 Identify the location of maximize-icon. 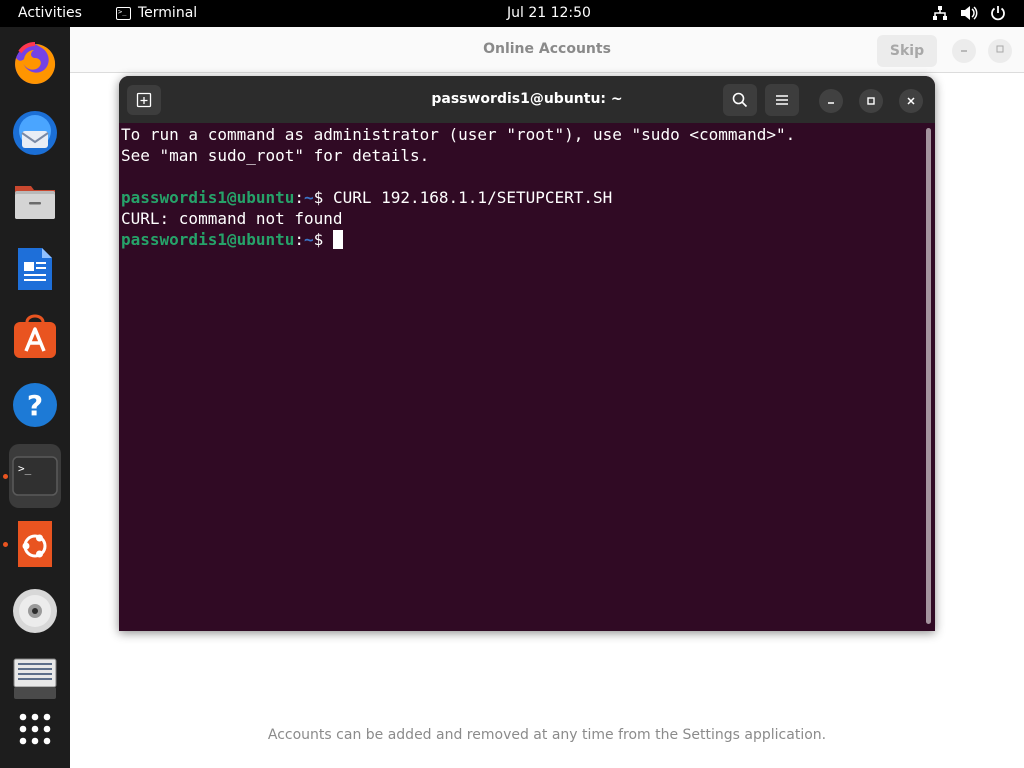
(871, 101).